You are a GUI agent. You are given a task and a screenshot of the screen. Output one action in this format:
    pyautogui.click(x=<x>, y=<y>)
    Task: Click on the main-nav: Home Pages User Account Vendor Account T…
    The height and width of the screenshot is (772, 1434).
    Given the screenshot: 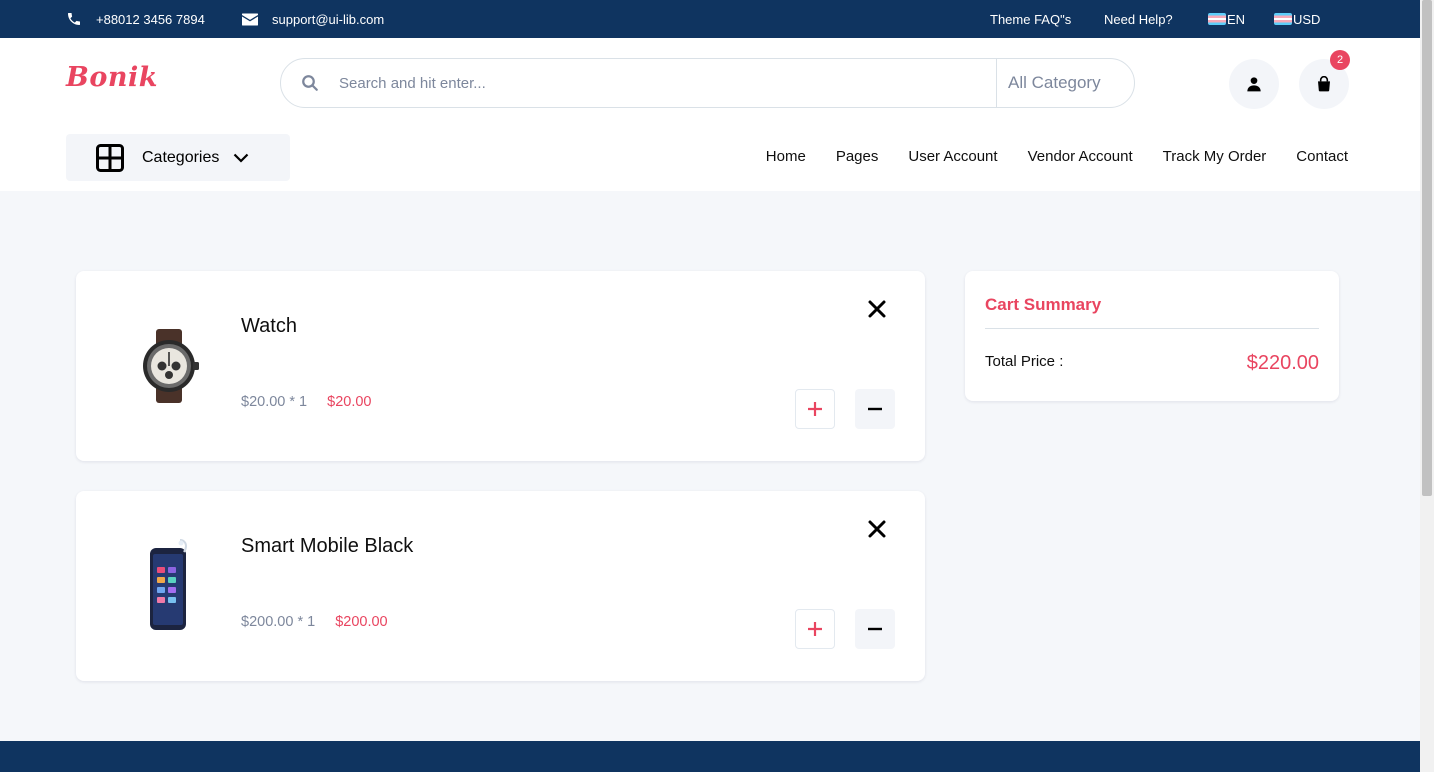 What is the action you would take?
    pyautogui.click(x=1057, y=156)
    